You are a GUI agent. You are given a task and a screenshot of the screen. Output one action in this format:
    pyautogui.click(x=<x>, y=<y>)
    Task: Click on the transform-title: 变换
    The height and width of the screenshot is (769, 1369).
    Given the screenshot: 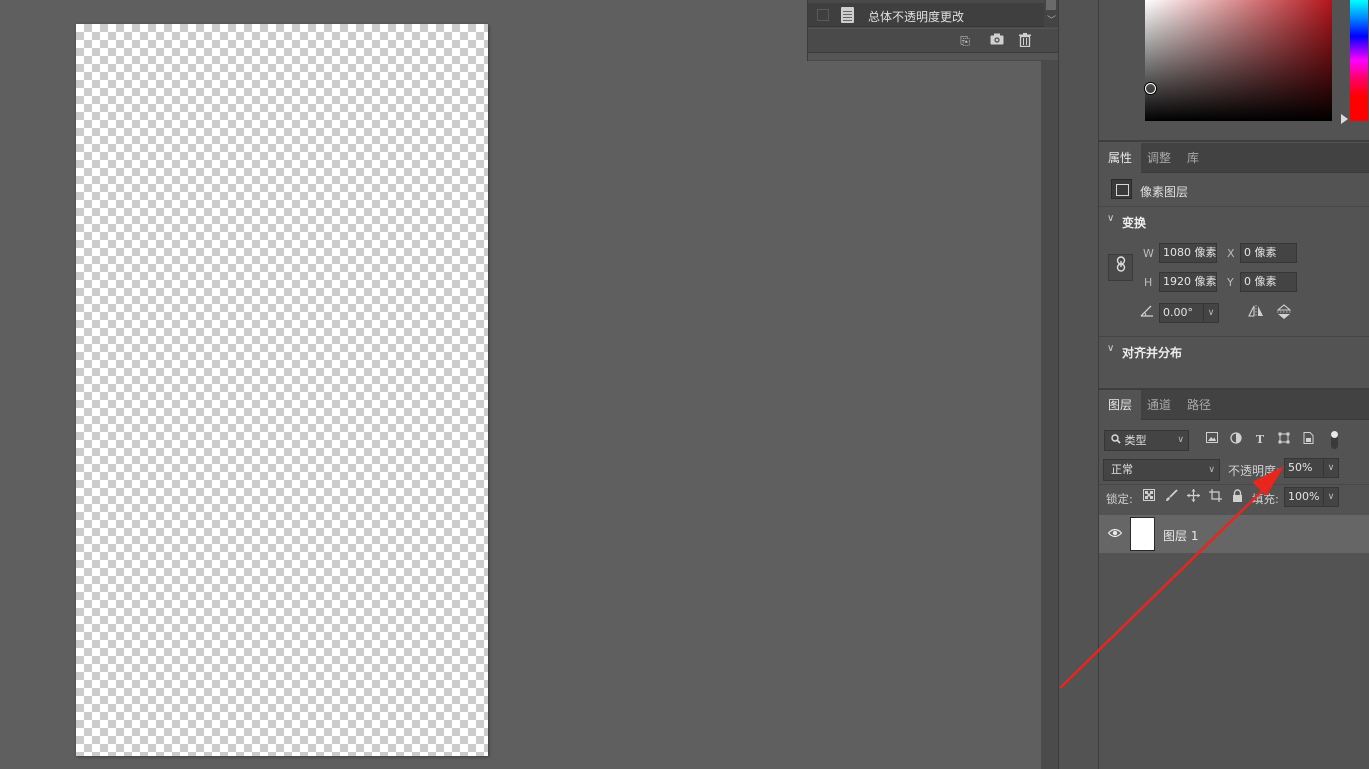 What is the action you would take?
    pyautogui.click(x=1134, y=223)
    